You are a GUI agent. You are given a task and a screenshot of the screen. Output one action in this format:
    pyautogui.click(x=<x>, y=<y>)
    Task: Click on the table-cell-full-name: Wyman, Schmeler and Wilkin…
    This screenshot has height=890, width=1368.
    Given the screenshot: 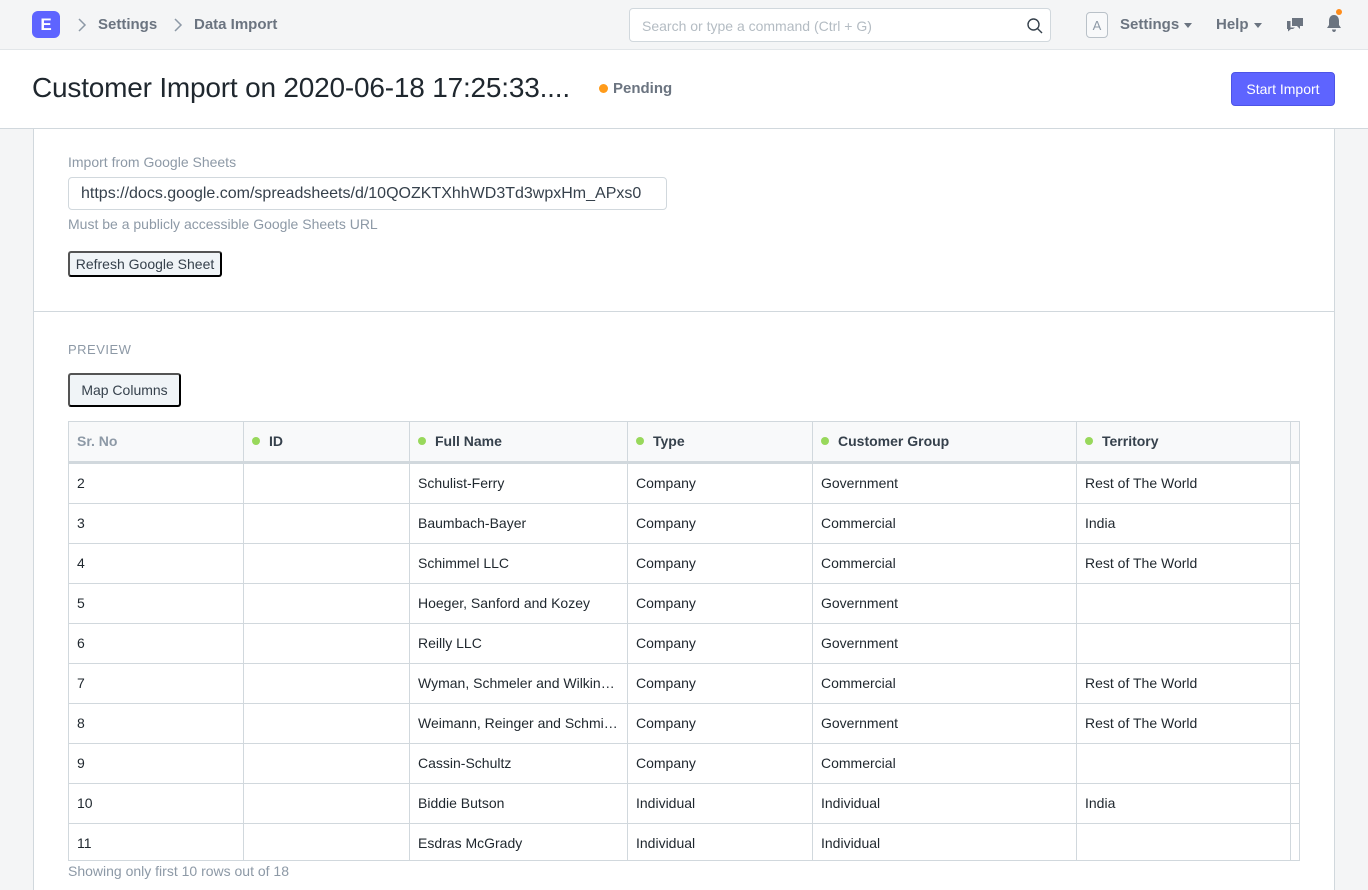 What is the action you would take?
    pyautogui.click(x=519, y=683)
    